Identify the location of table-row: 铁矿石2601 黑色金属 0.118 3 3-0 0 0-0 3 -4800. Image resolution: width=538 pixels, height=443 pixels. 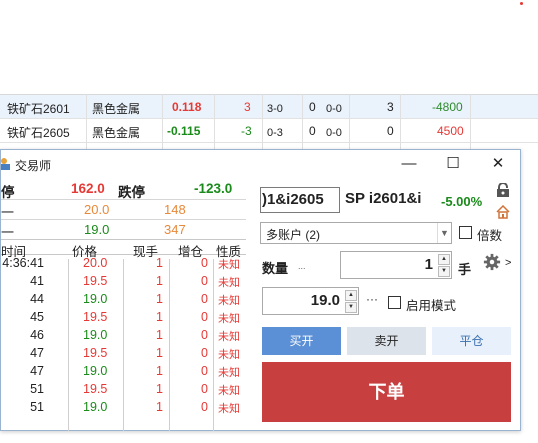
(269, 107).